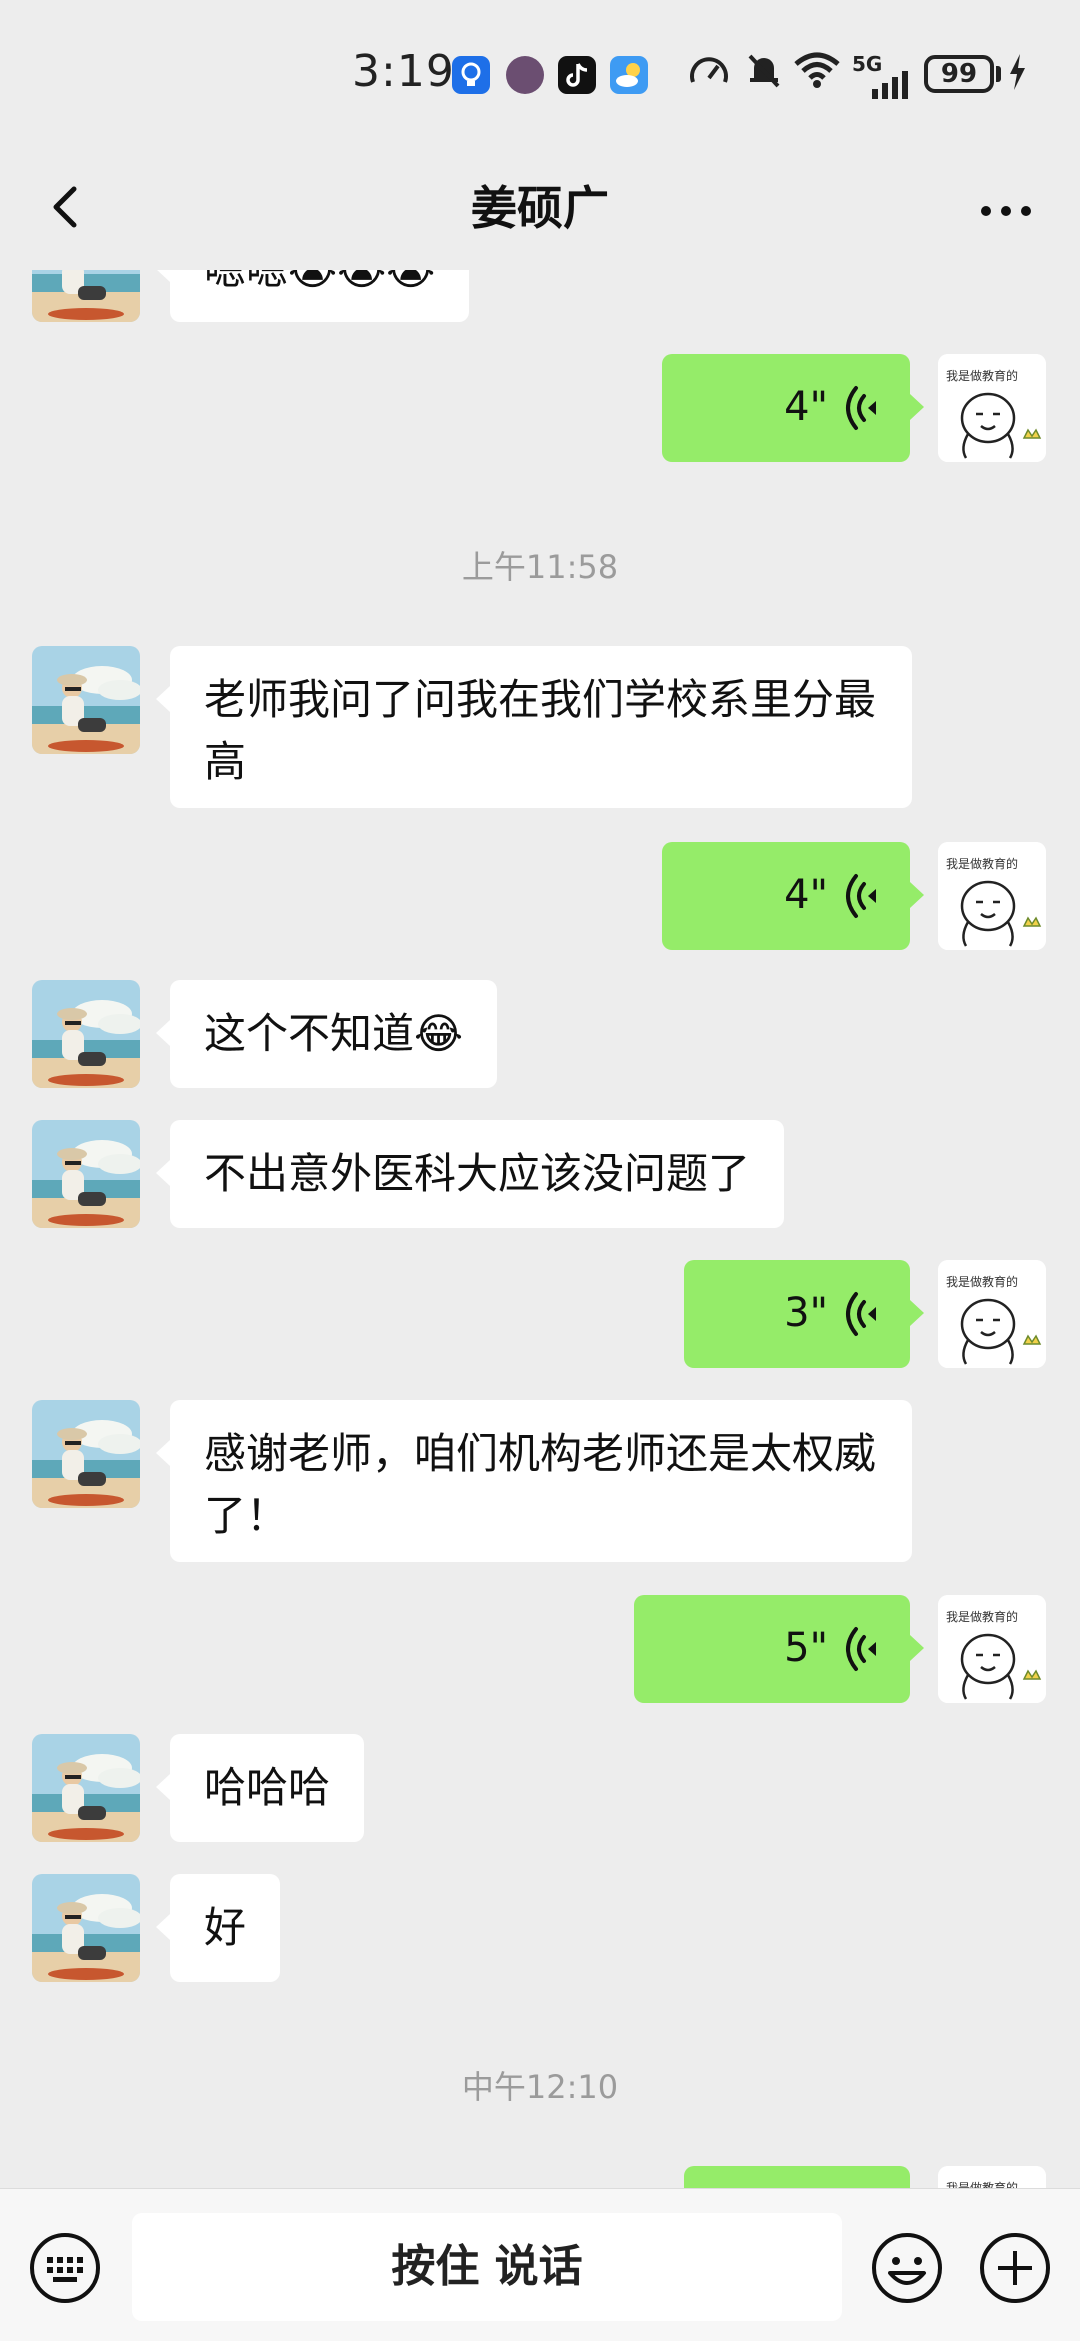 This screenshot has width=1080, height=2341. I want to click on battery-tip, so click(998, 74).